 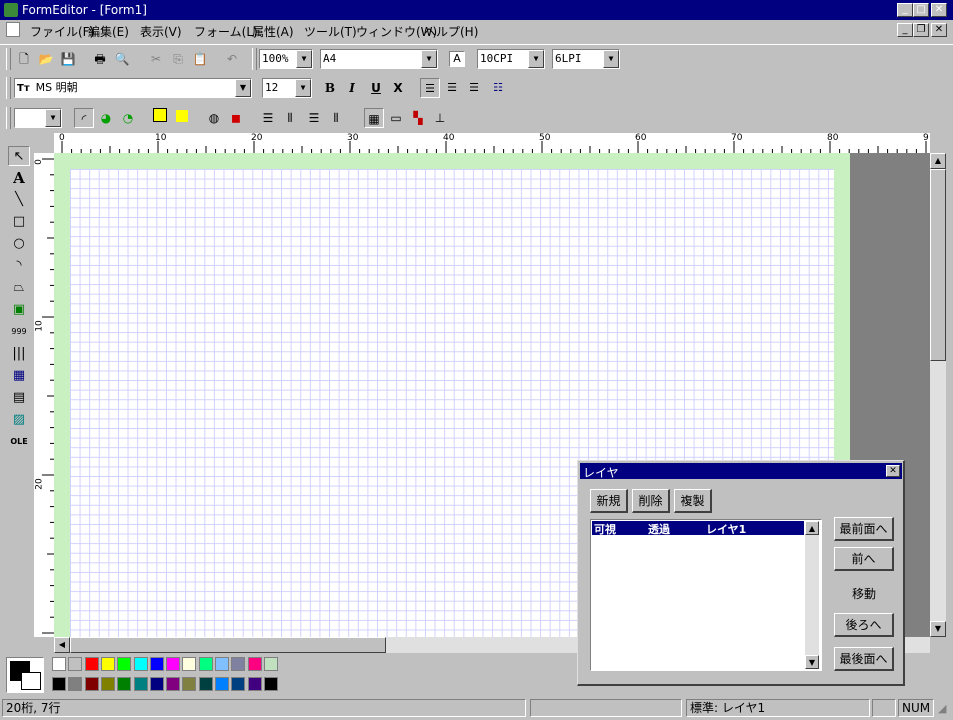 What do you see at coordinates (939, 30) in the screenshot?
I see `child-close-button: ✕` at bounding box center [939, 30].